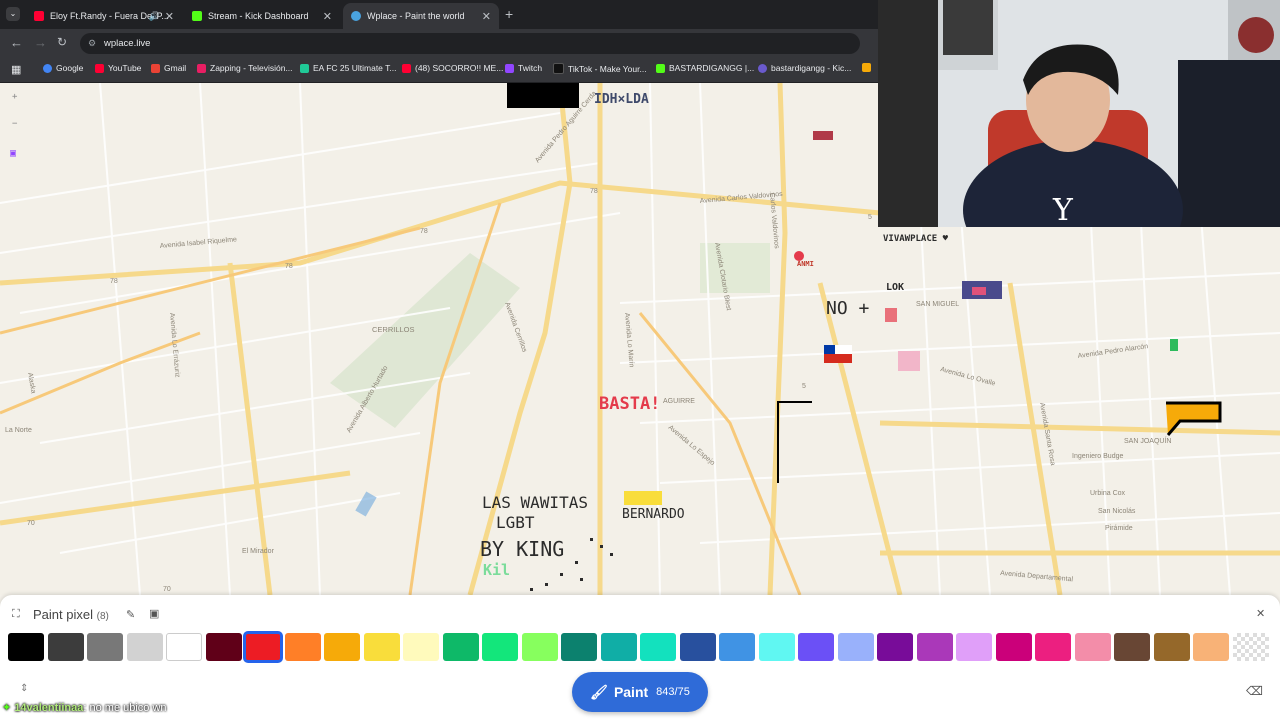  I want to click on paint-brush-icon: 🖌, so click(599, 691).